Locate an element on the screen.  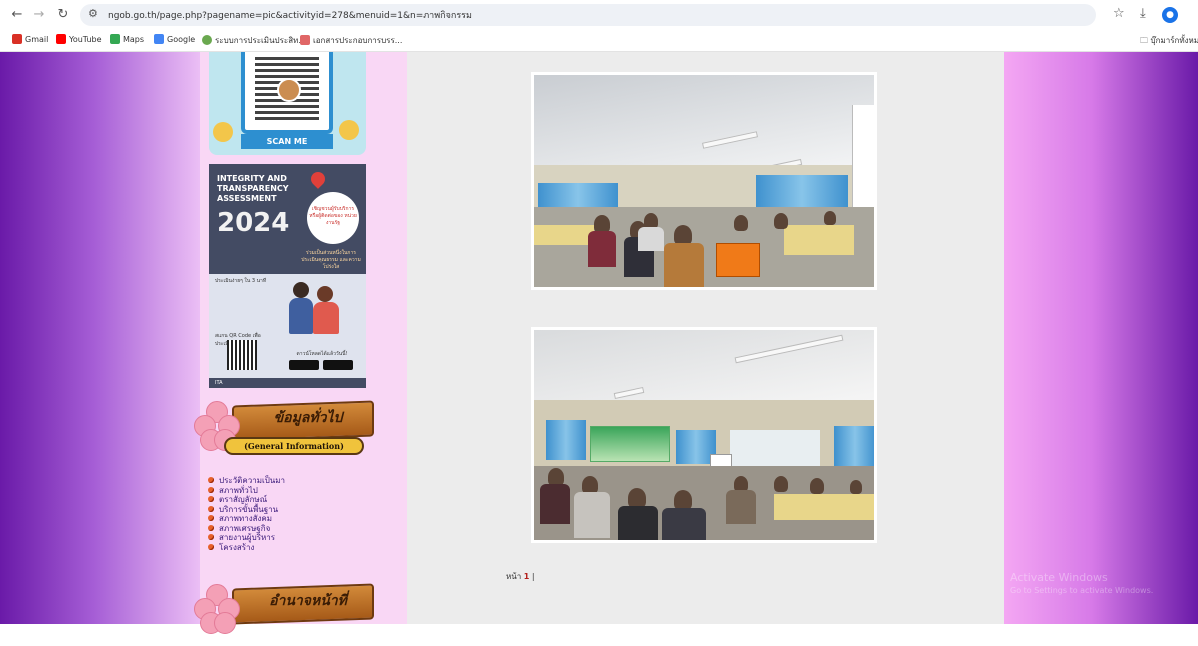
right-gradient-background is located at coordinates (1101, 338).